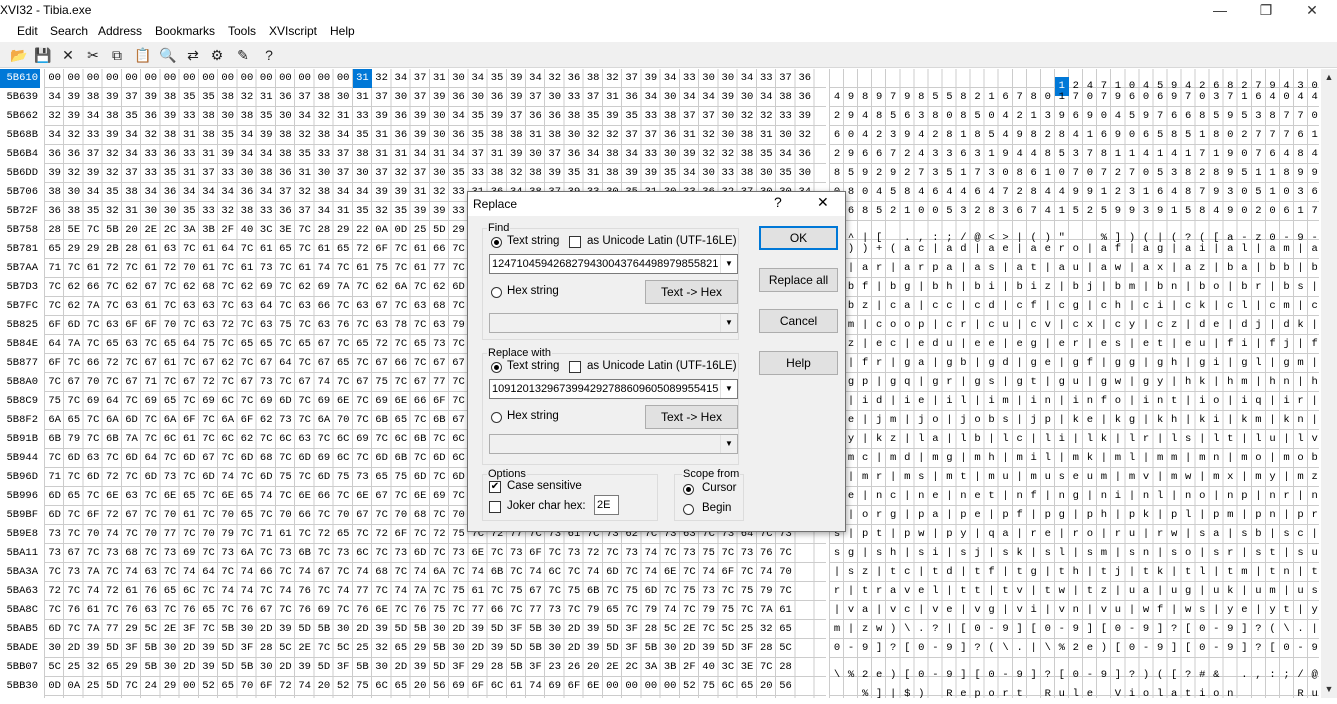 This screenshot has height=704, width=1337. Describe the element at coordinates (266, 287) in the screenshot. I see `hex-byte: 69` at that location.